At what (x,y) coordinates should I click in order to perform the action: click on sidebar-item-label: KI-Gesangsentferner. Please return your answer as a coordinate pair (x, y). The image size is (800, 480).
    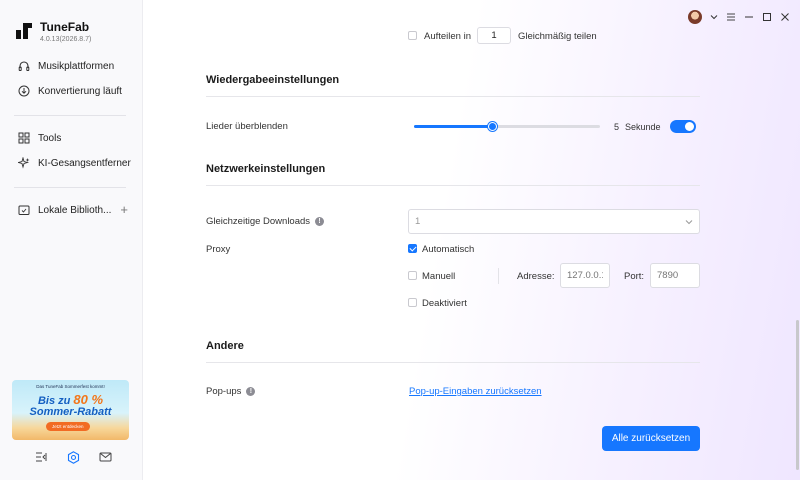
    Looking at the image, I should click on (84, 163).